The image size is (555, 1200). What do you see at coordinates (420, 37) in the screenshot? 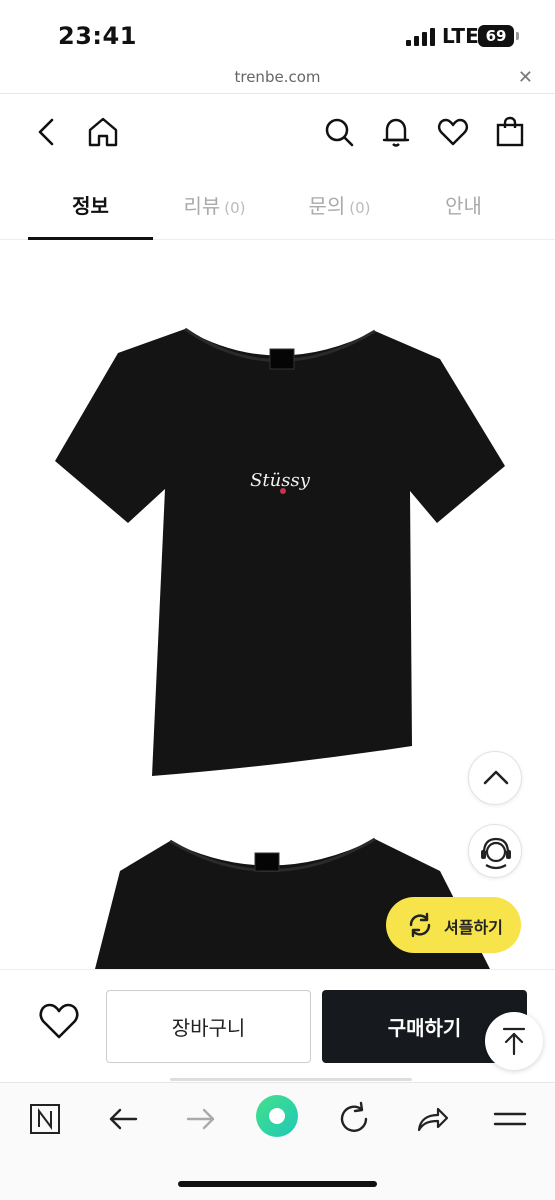
I see `signal-icon` at bounding box center [420, 37].